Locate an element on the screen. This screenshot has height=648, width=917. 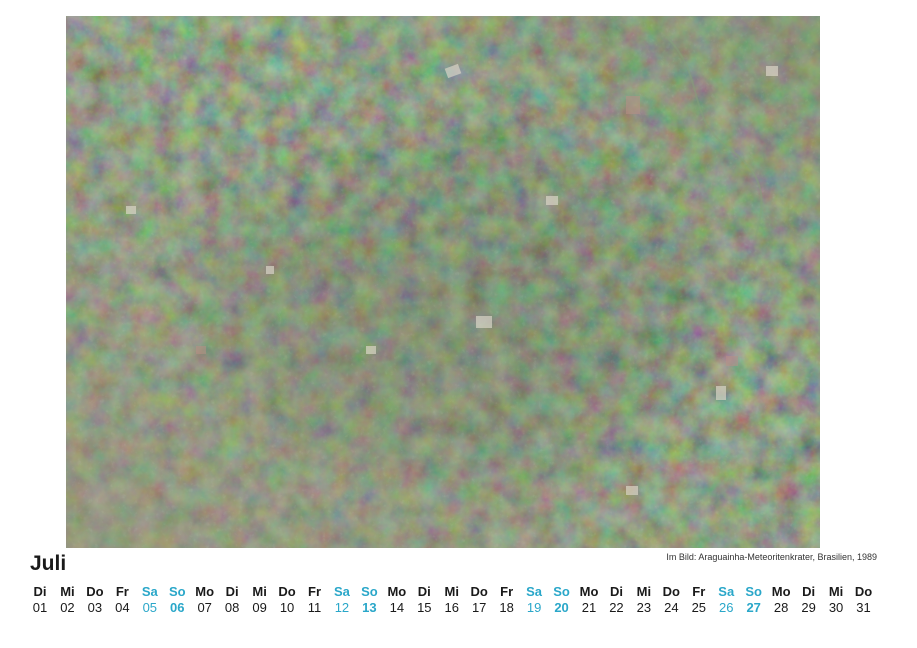
day-cell: Mo 28 is located at coordinates (781, 601).